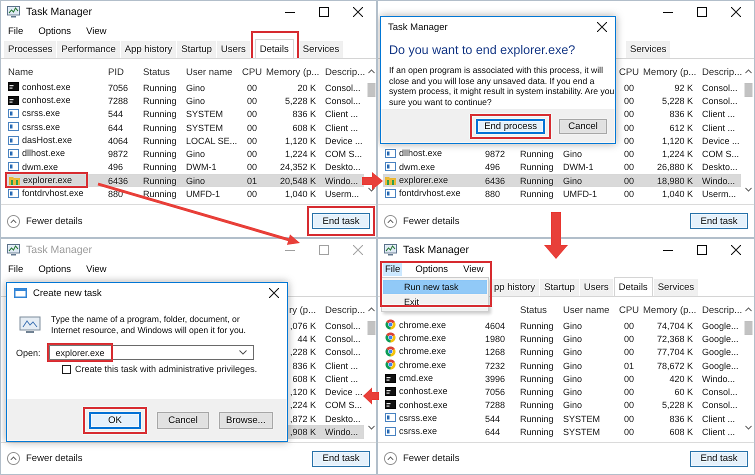 The image size is (755, 475). Describe the element at coordinates (13, 167) in the screenshot. I see `window-icon` at that location.